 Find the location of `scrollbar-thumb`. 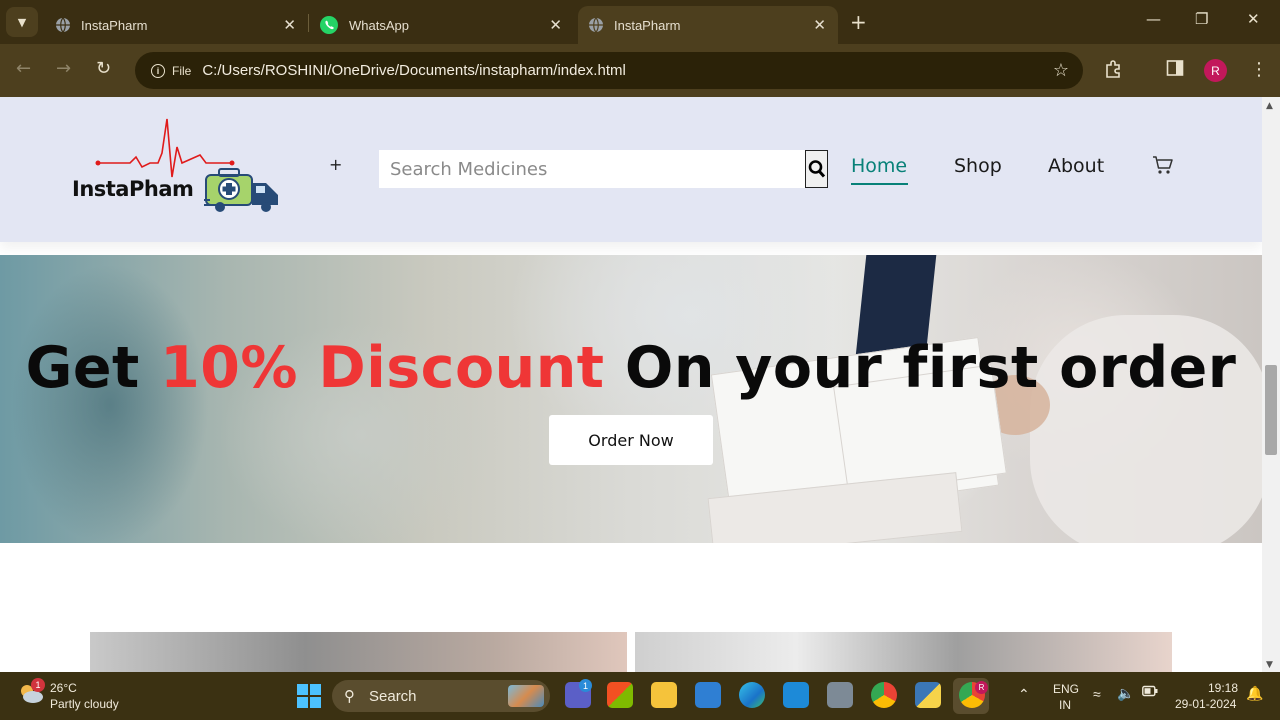

scrollbar-thumb is located at coordinates (1271, 410).